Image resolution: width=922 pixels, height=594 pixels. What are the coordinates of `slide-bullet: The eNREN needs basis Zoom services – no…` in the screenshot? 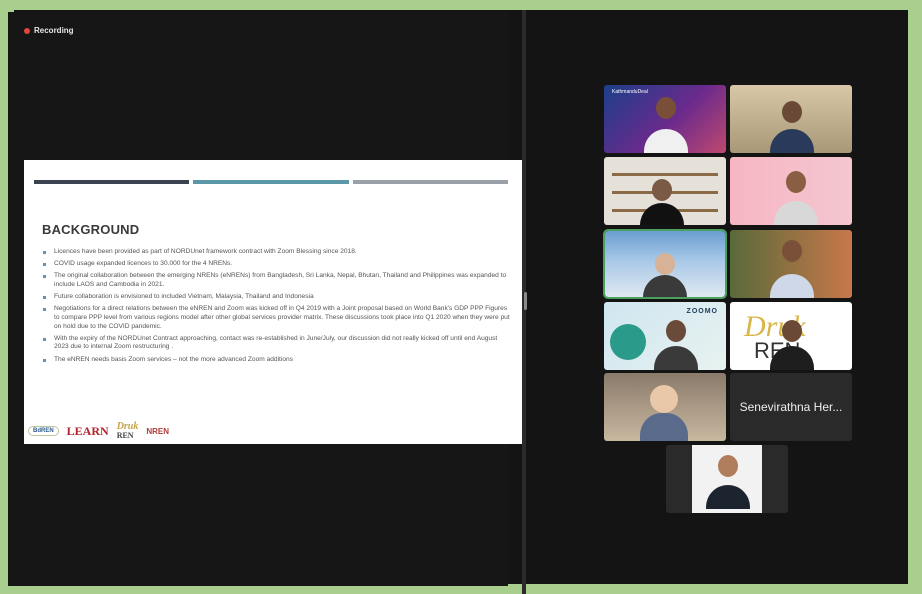 It's located at (277, 360).